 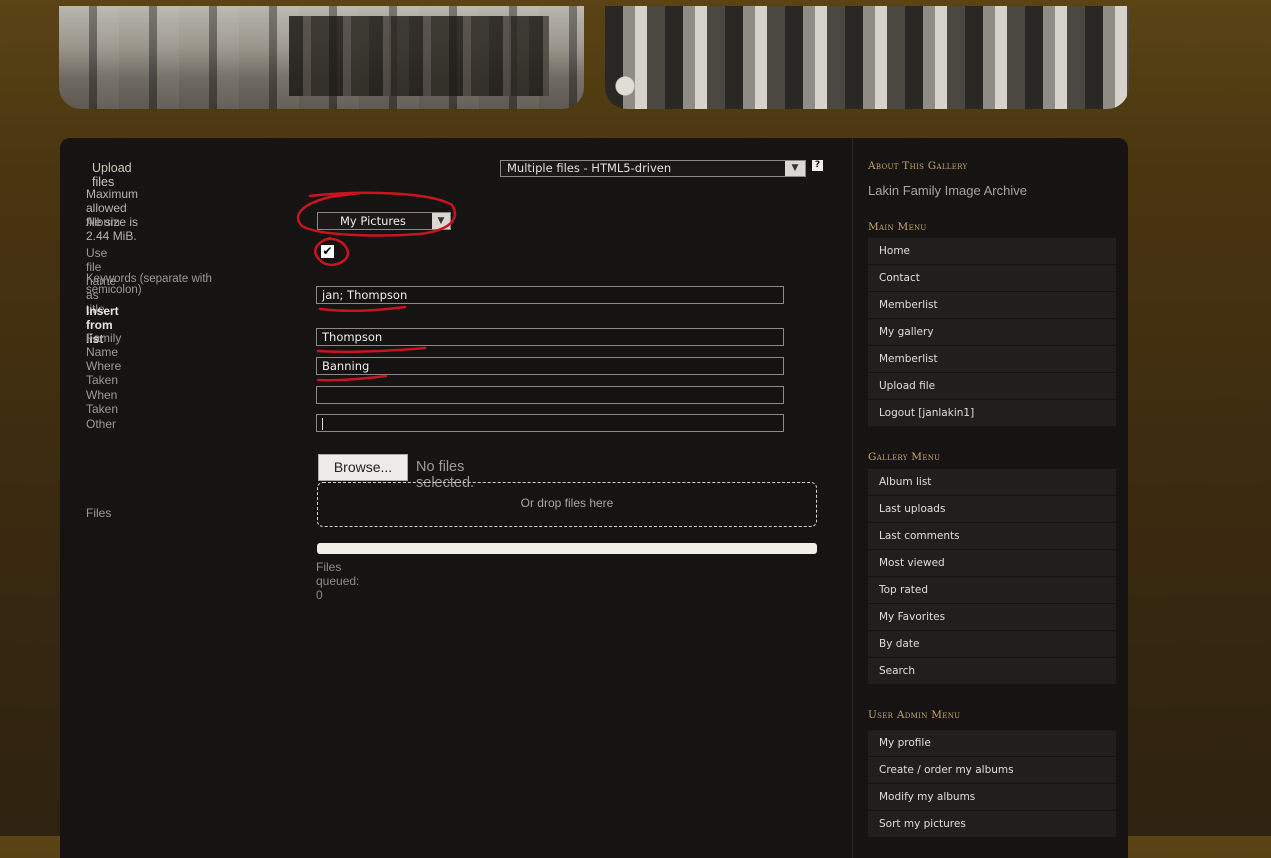 What do you see at coordinates (992, 359) in the screenshot?
I see `menu-item-memberlist-2: Memberlist` at bounding box center [992, 359].